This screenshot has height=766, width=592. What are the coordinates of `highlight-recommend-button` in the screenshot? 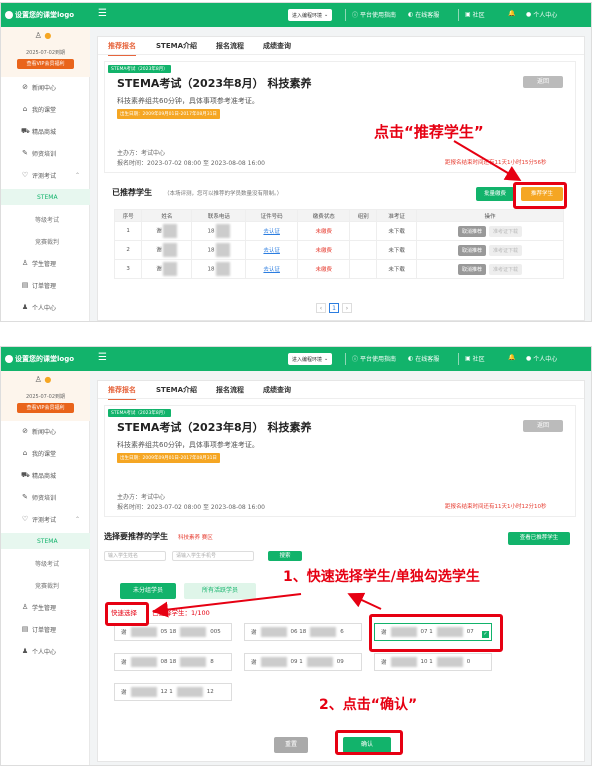 It's located at (540, 195).